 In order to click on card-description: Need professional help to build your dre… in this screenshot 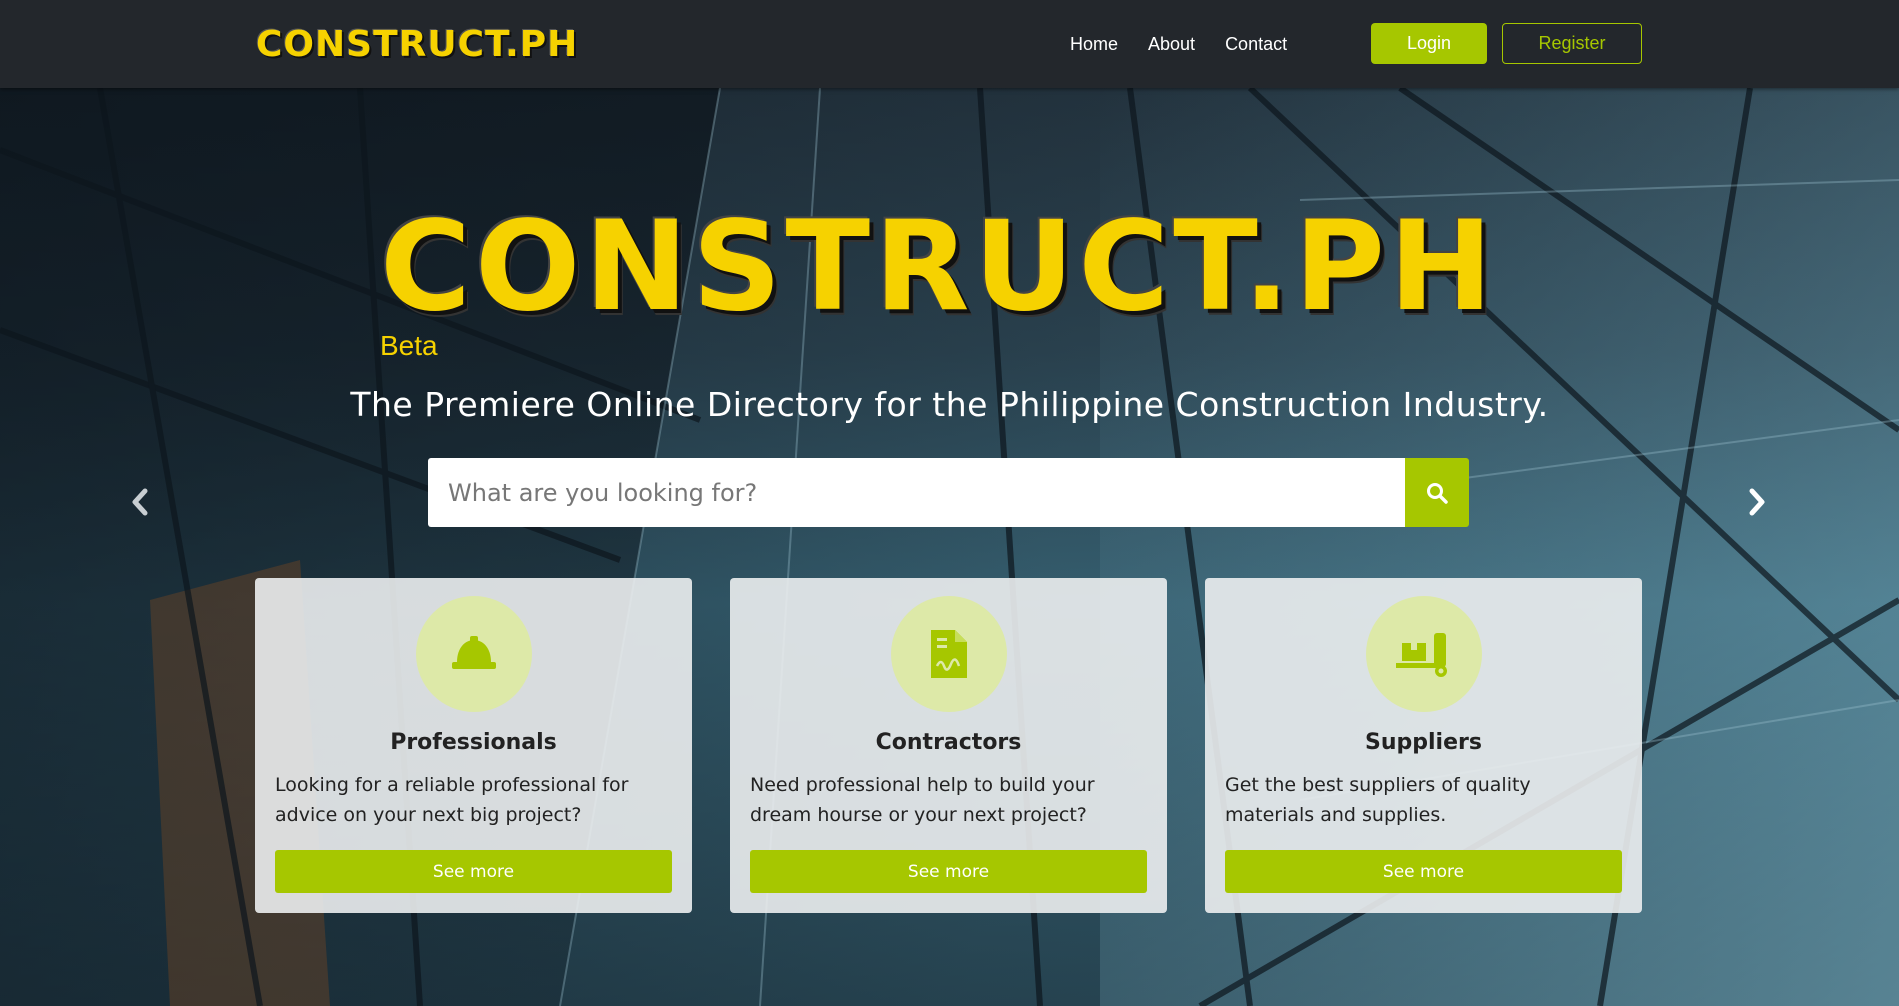, I will do `click(922, 800)`.